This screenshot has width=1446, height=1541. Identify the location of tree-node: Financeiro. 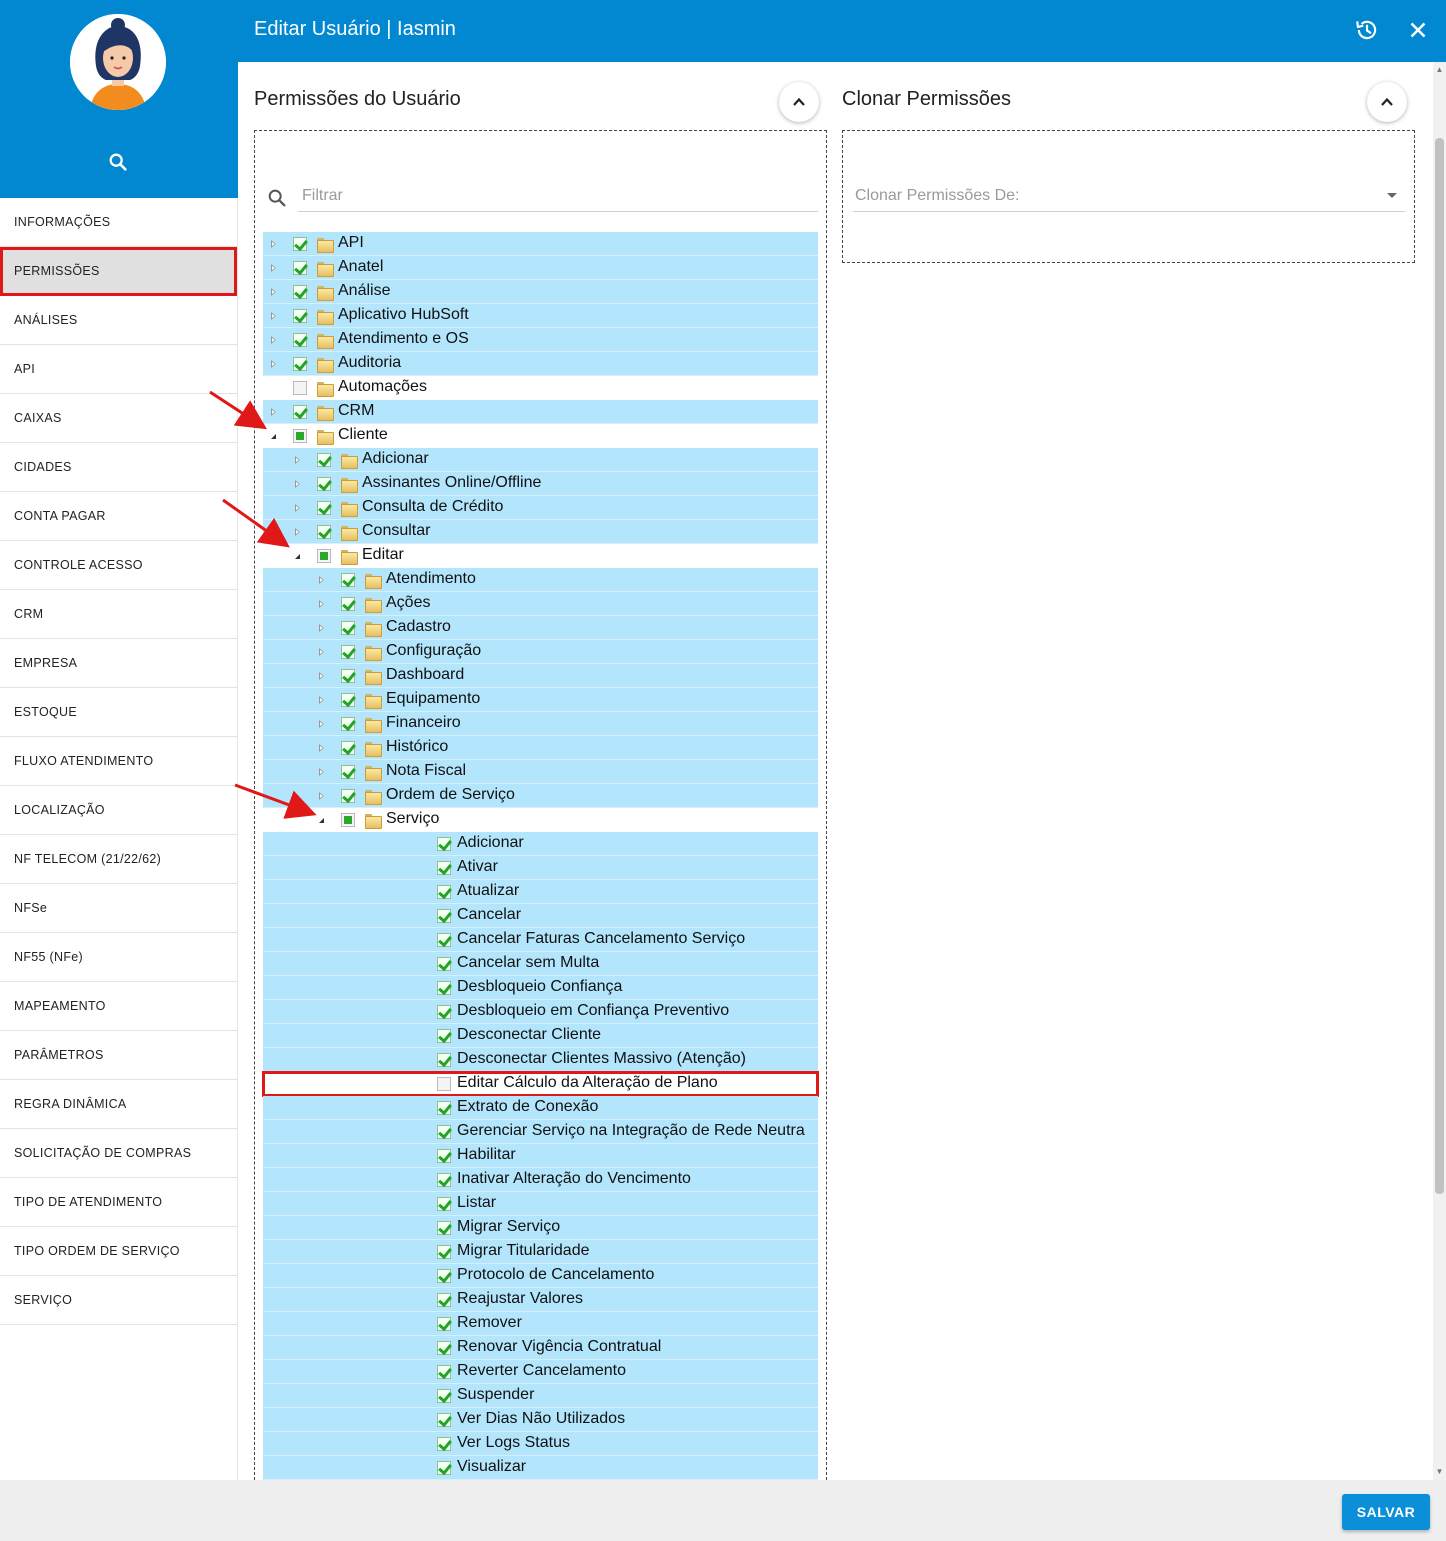
(540, 724).